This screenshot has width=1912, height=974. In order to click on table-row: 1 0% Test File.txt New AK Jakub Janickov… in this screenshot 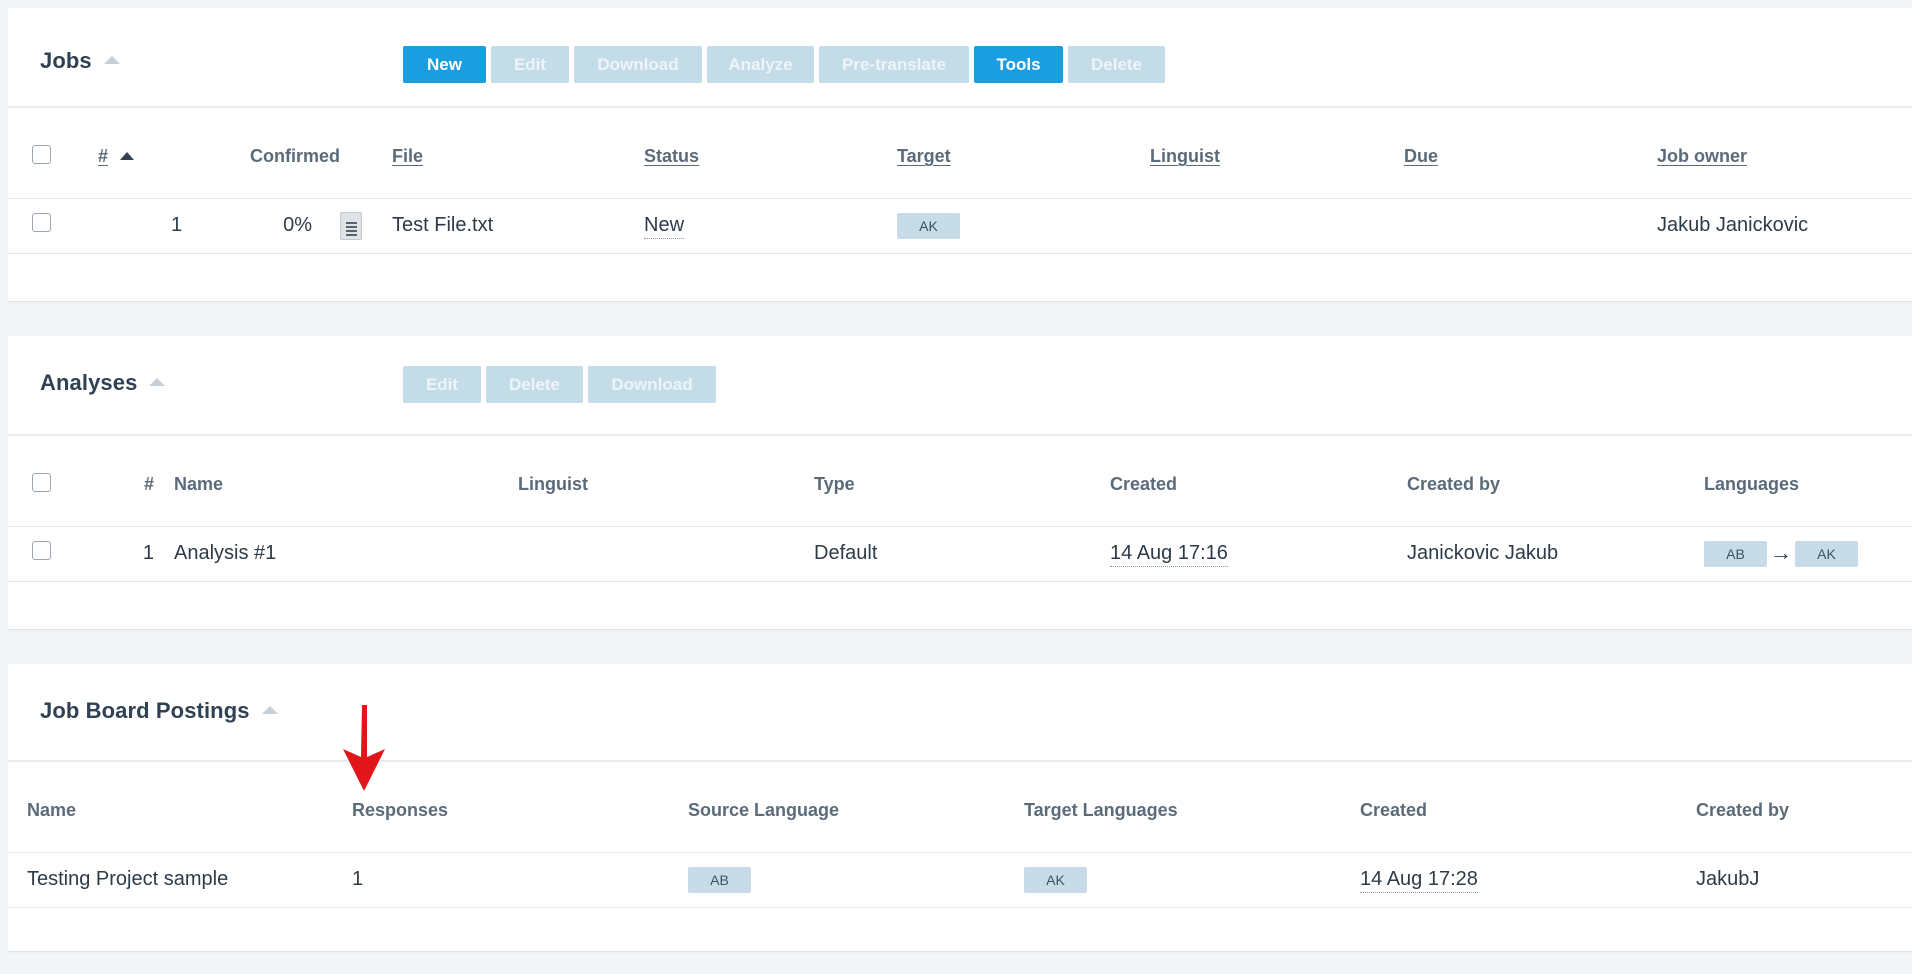, I will do `click(960, 226)`.